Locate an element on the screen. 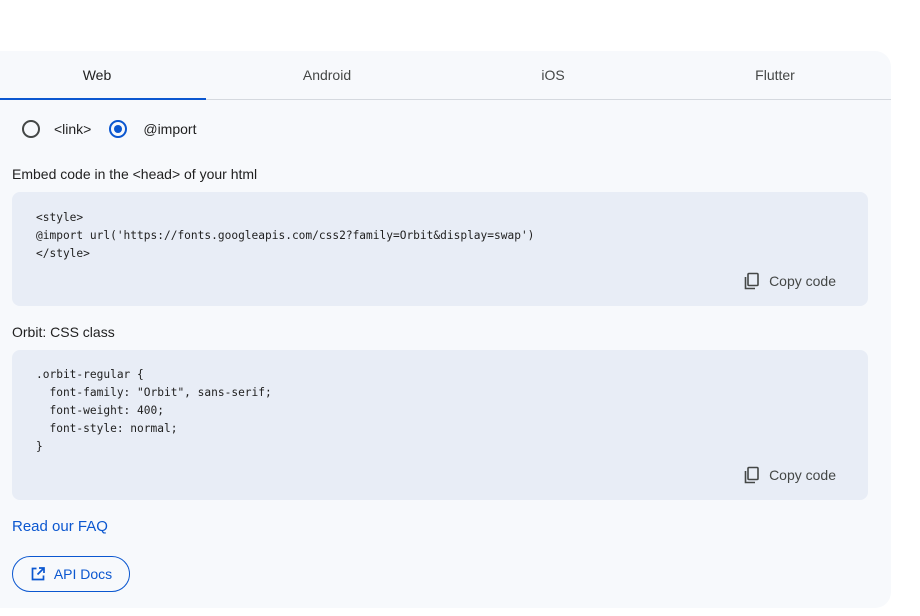 Image resolution: width=920 pixels, height=616 pixels. import-radio is located at coordinates (118, 129).